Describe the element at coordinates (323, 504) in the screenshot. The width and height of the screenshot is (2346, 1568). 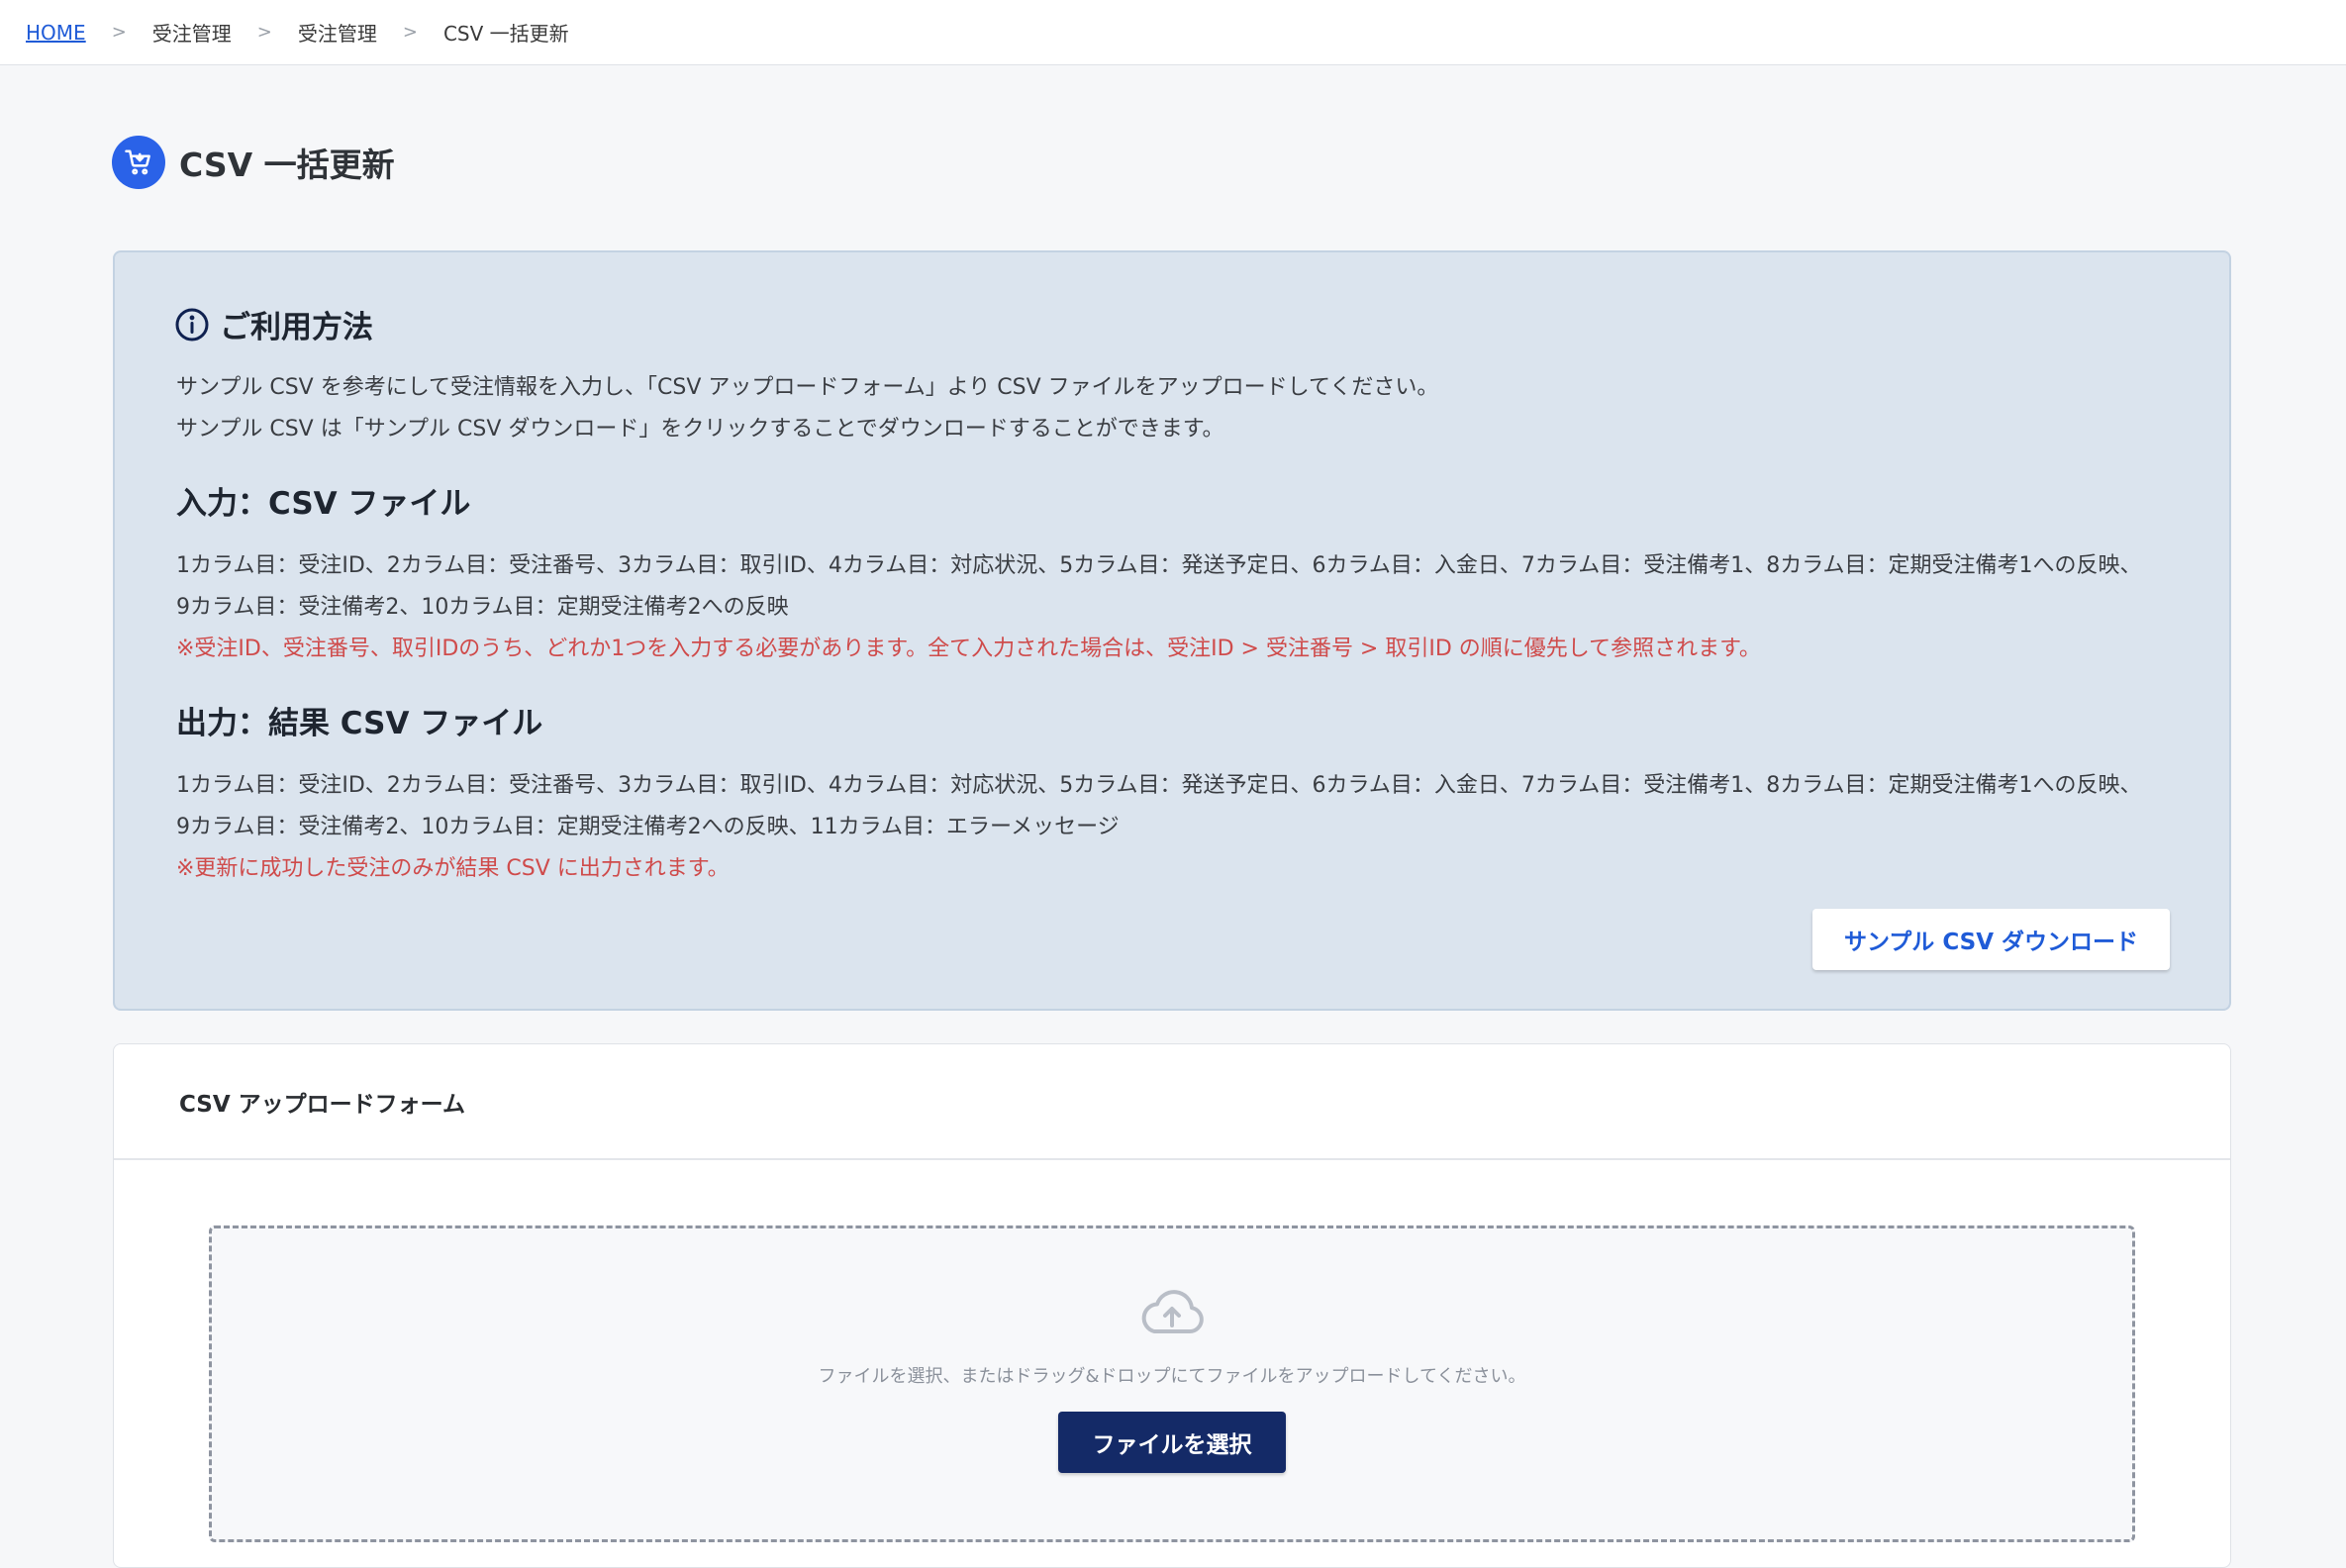
I see `input-section-heading: 入力：CSV ファイル` at that location.